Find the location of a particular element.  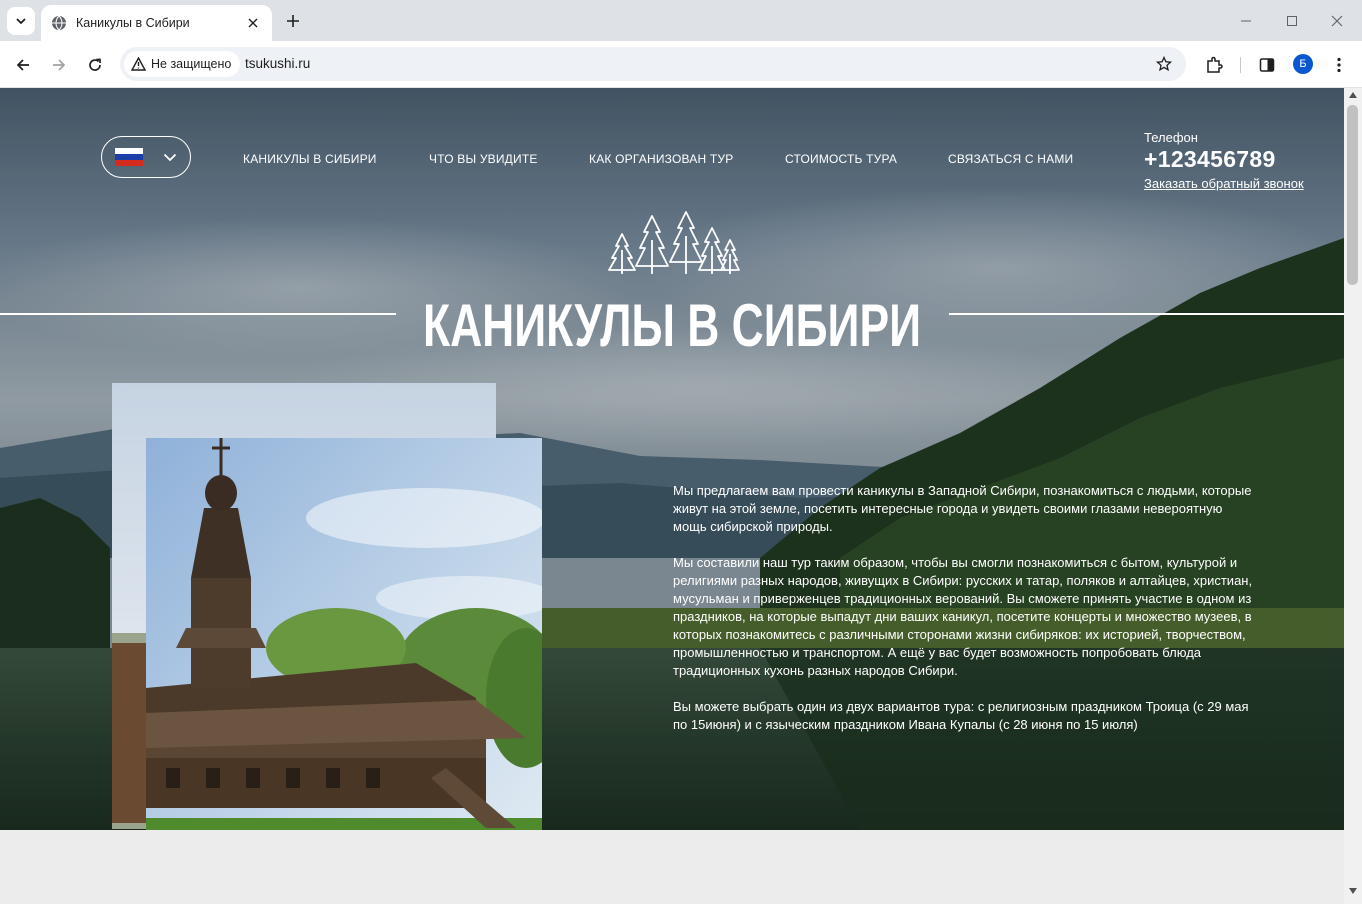

reload-button is located at coordinates (95, 65).